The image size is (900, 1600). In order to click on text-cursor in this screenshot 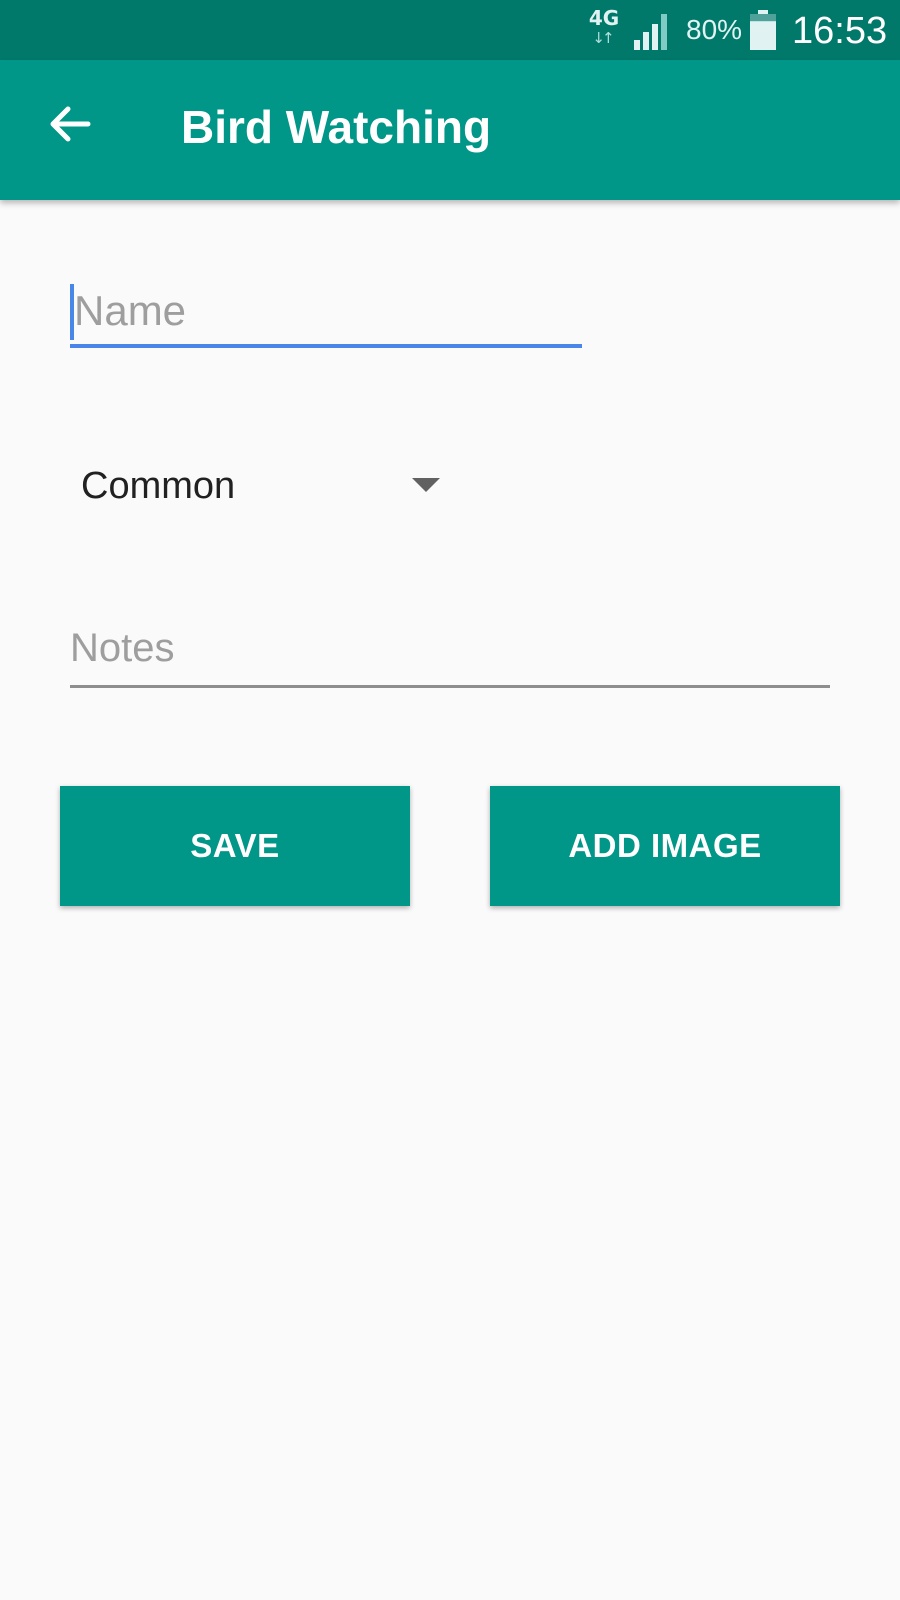, I will do `click(72, 312)`.